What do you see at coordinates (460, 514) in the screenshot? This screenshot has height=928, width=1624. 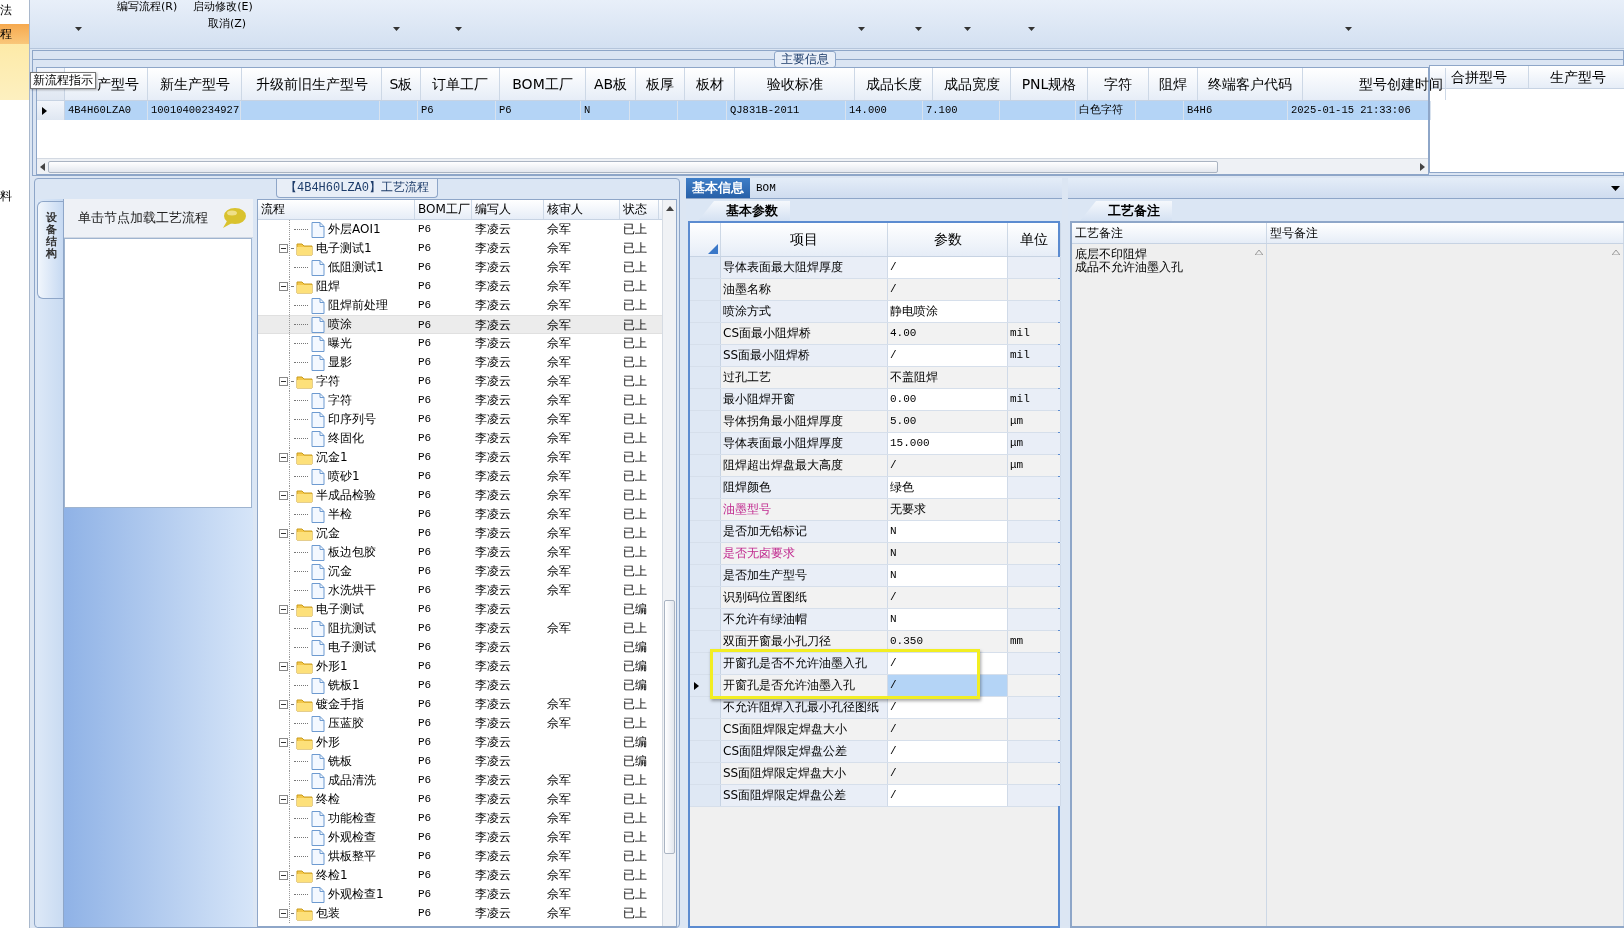 I see `tree-row: 半检 P6 李凌云 佘军 已上` at bounding box center [460, 514].